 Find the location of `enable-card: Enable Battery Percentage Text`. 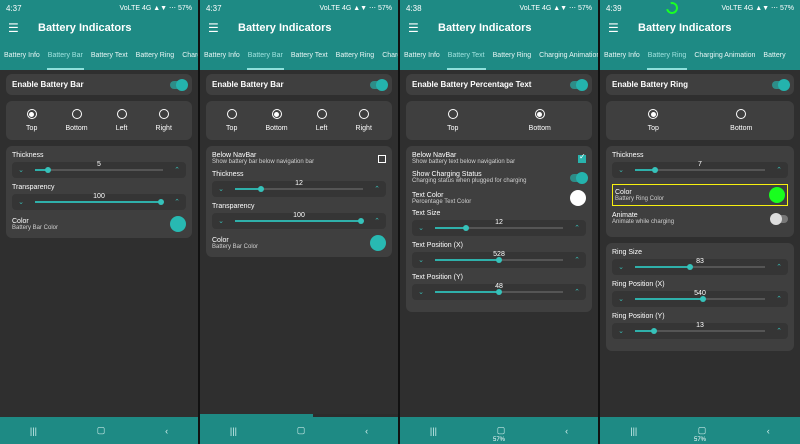

enable-card: Enable Battery Percentage Text is located at coordinates (499, 84).